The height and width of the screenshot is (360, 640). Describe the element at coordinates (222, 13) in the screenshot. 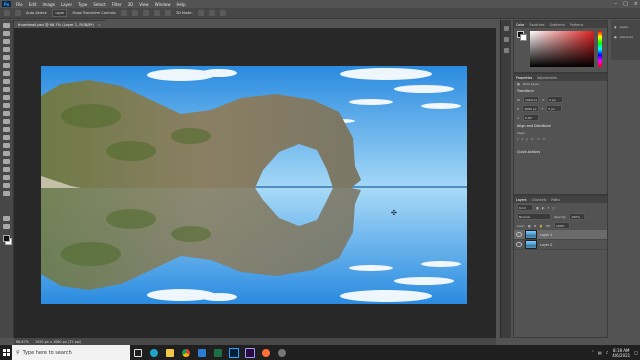

I see `3d-pan-icon` at that location.